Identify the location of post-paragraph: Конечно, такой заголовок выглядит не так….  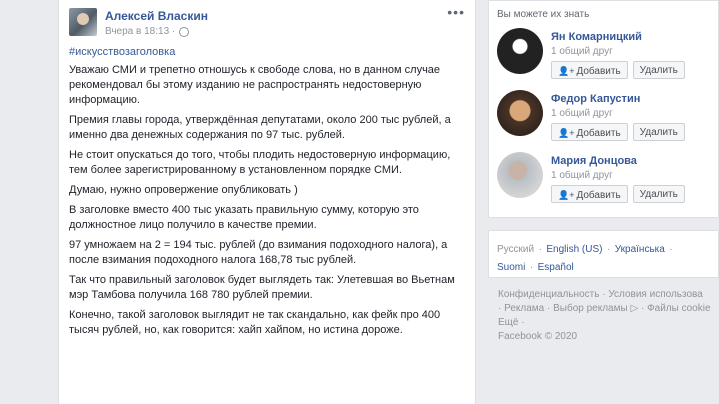
(255, 322).